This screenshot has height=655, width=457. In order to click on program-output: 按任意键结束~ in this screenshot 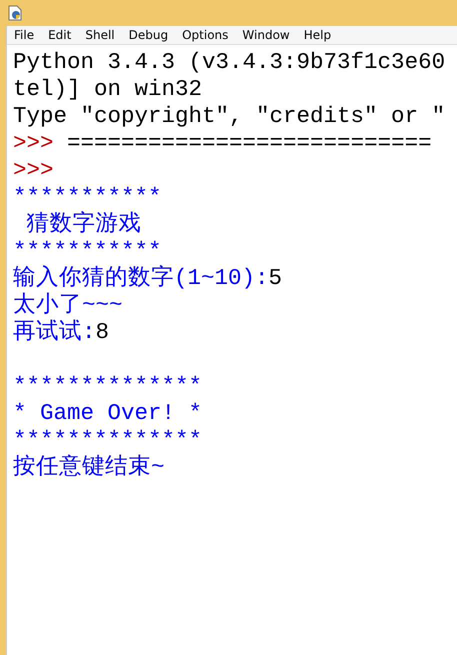, I will do `click(89, 467)`.